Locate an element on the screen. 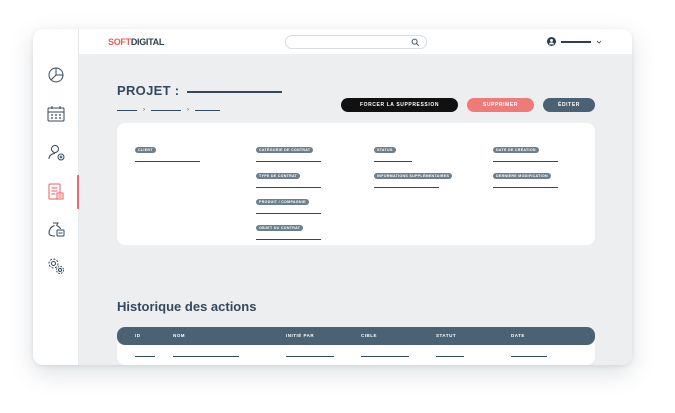  field-label: TYPE DE CONTRAT is located at coordinates (278, 176).